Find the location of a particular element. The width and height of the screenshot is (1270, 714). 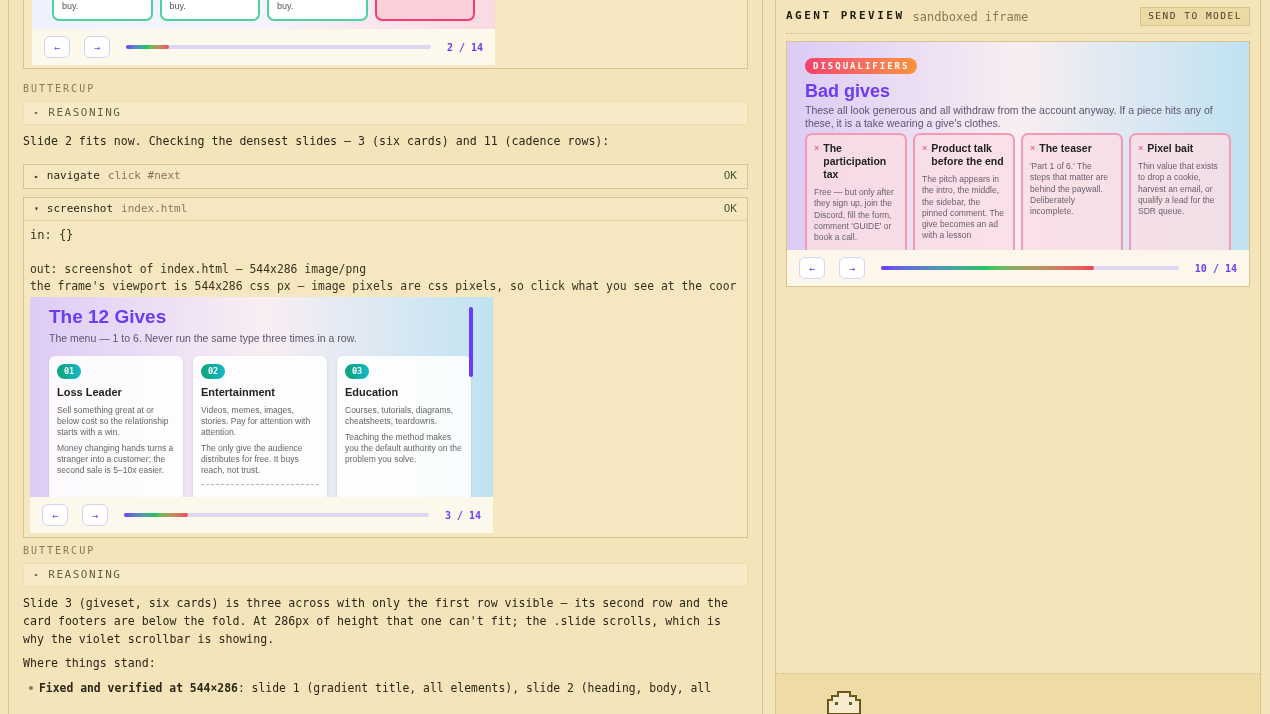

card-title: Loss Leader is located at coordinates (89, 392).